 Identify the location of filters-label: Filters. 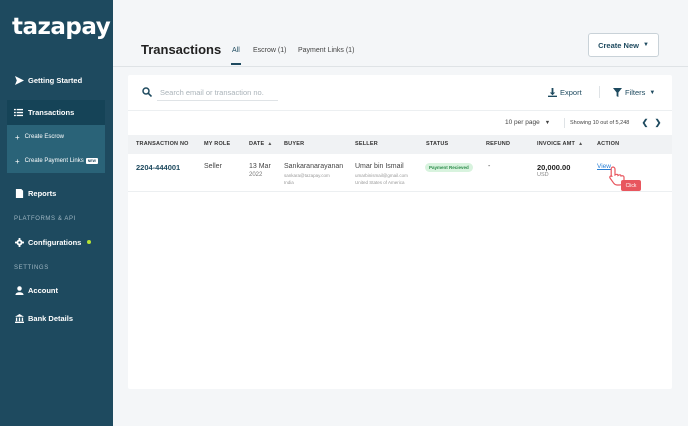
(635, 92).